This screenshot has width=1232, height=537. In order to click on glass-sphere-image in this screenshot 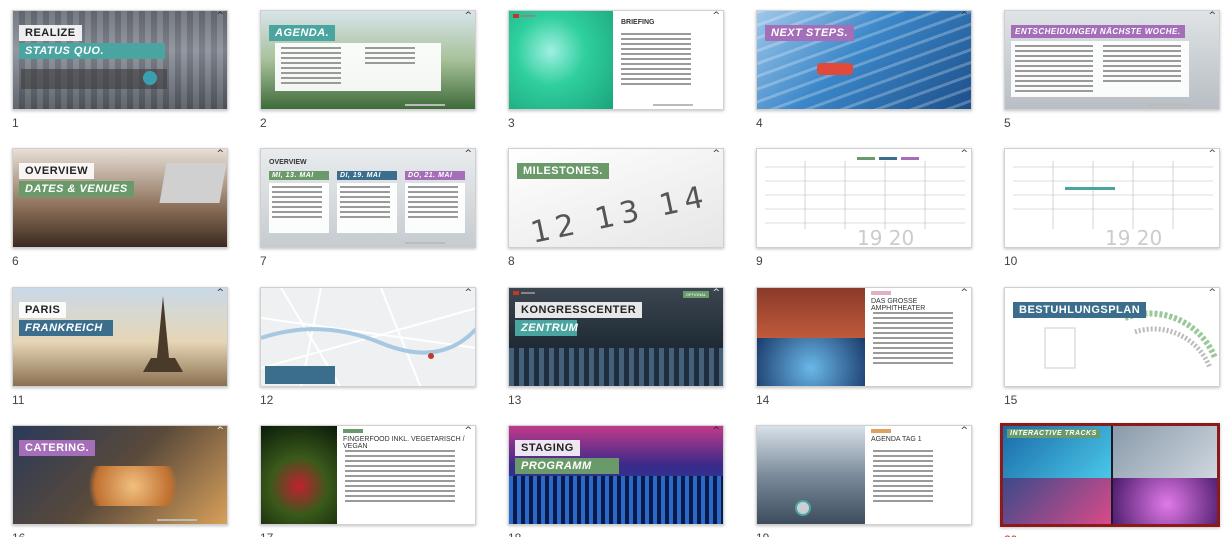, I will do `click(561, 60)`.